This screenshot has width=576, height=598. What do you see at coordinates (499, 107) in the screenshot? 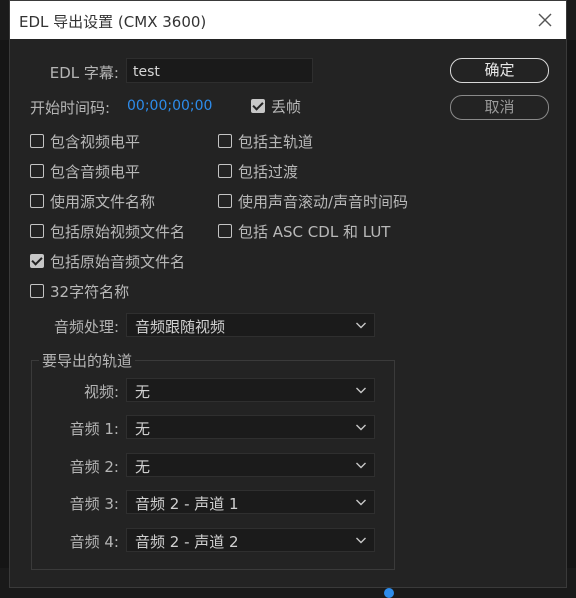
I see `cancel-button: 取消` at bounding box center [499, 107].